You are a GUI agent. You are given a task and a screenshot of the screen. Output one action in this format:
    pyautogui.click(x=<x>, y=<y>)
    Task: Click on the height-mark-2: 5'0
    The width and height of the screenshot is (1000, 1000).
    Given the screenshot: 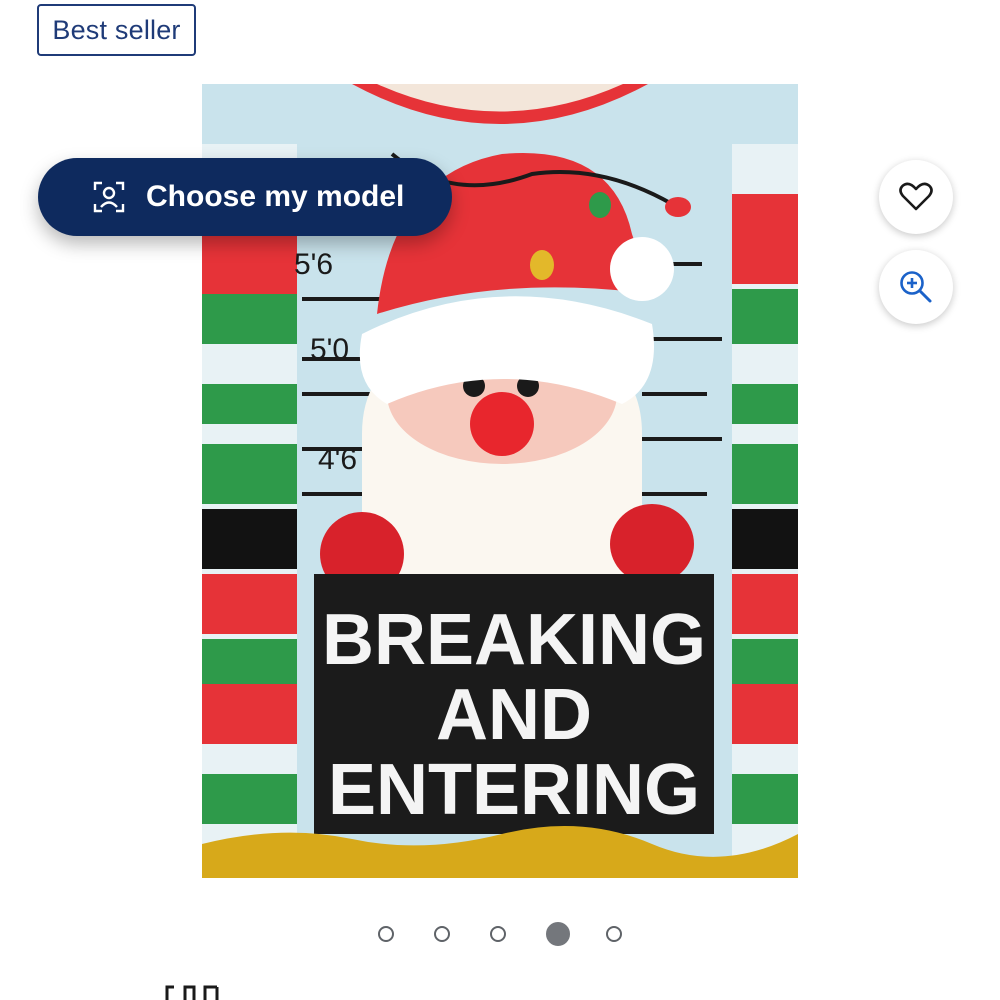 What is the action you would take?
    pyautogui.click(x=329, y=349)
    